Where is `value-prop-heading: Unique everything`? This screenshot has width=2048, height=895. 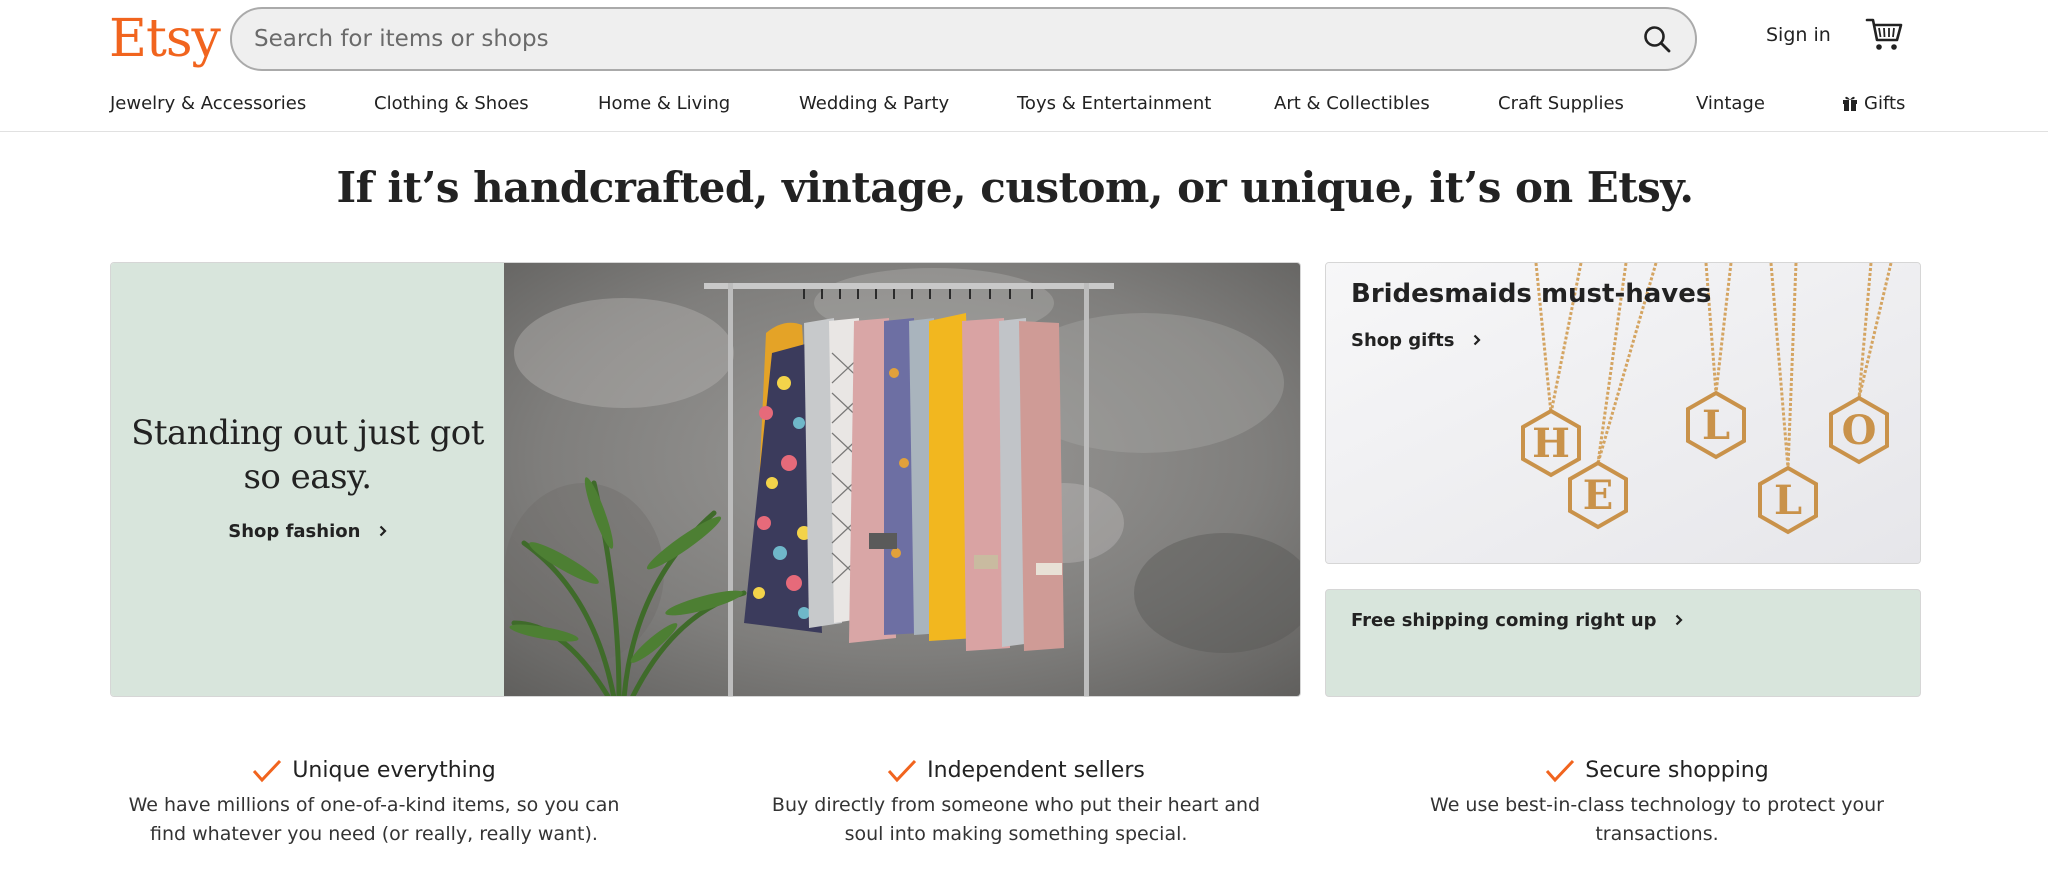 value-prop-heading: Unique everything is located at coordinates (374, 770).